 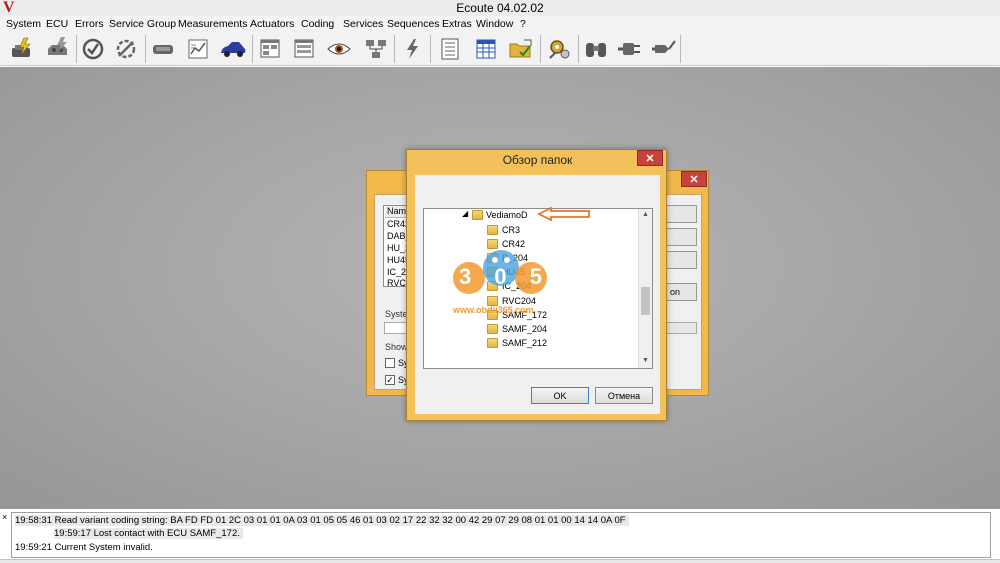 I want to click on eye-icon, so click(x=339, y=49).